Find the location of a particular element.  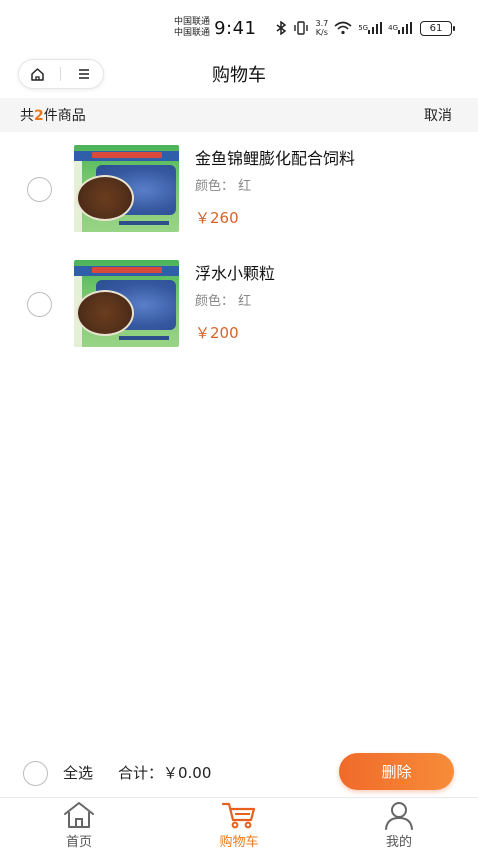

battery-icon: 61 is located at coordinates (437, 28).